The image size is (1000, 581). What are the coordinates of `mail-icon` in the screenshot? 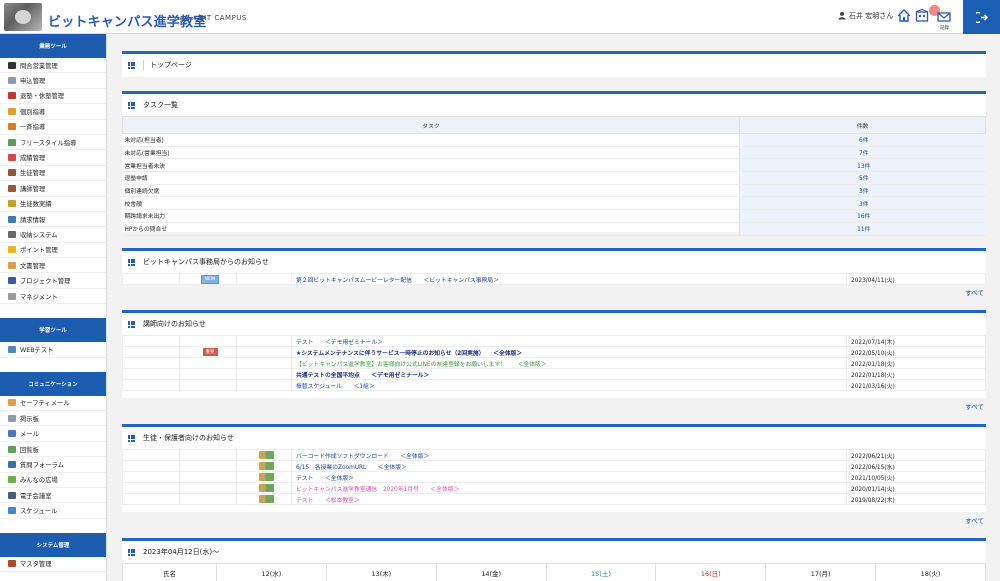 It's located at (944, 15).